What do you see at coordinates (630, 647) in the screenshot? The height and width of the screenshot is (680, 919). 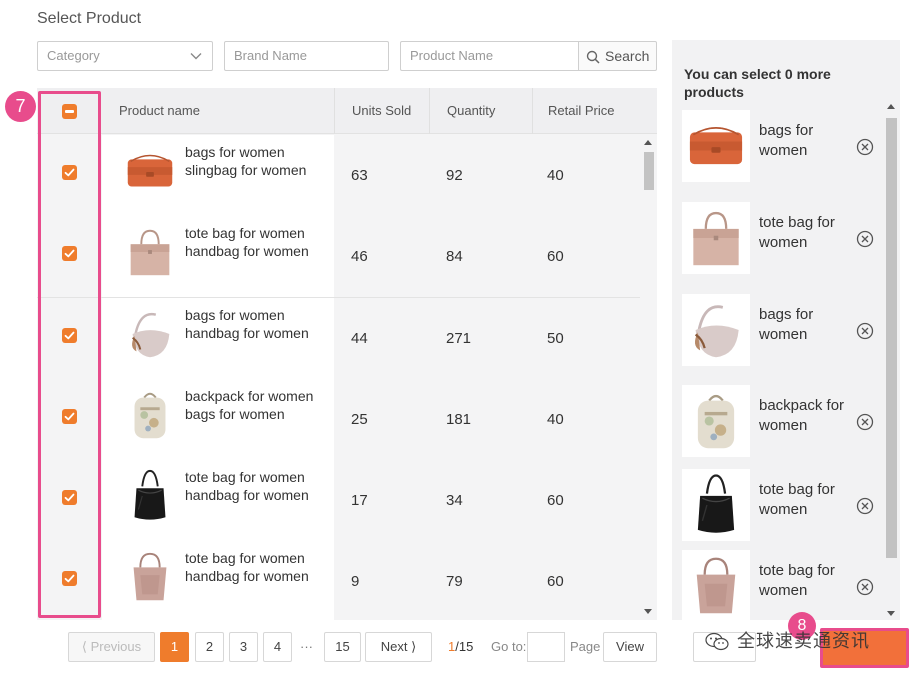 I see `view-button: View` at bounding box center [630, 647].